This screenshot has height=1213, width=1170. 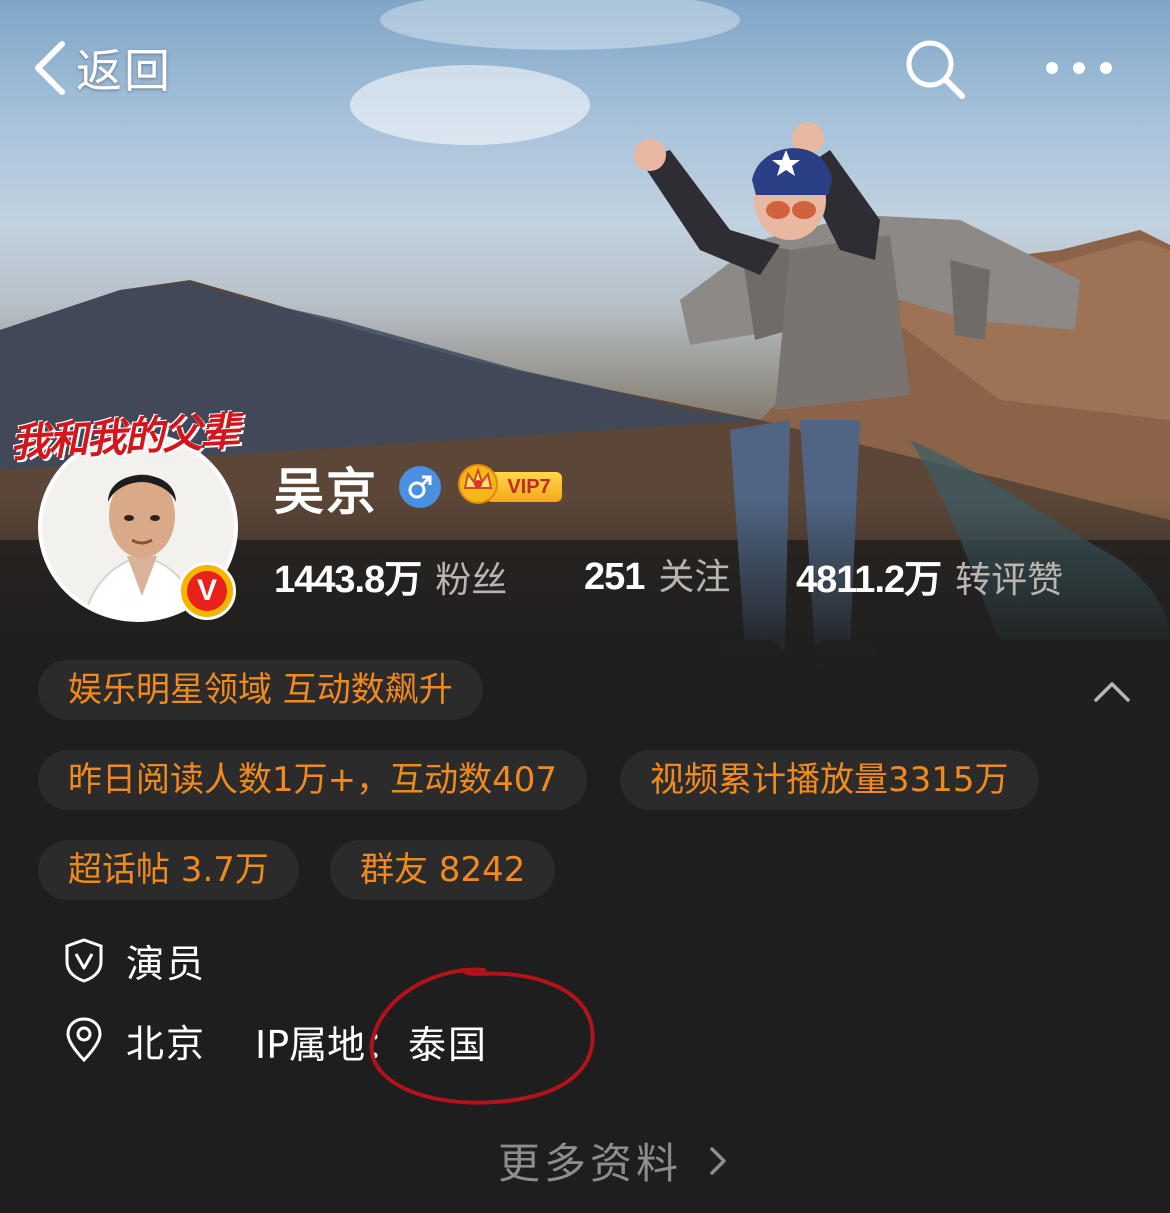 What do you see at coordinates (510, 484) in the screenshot?
I see `vip-badge: VIP7` at bounding box center [510, 484].